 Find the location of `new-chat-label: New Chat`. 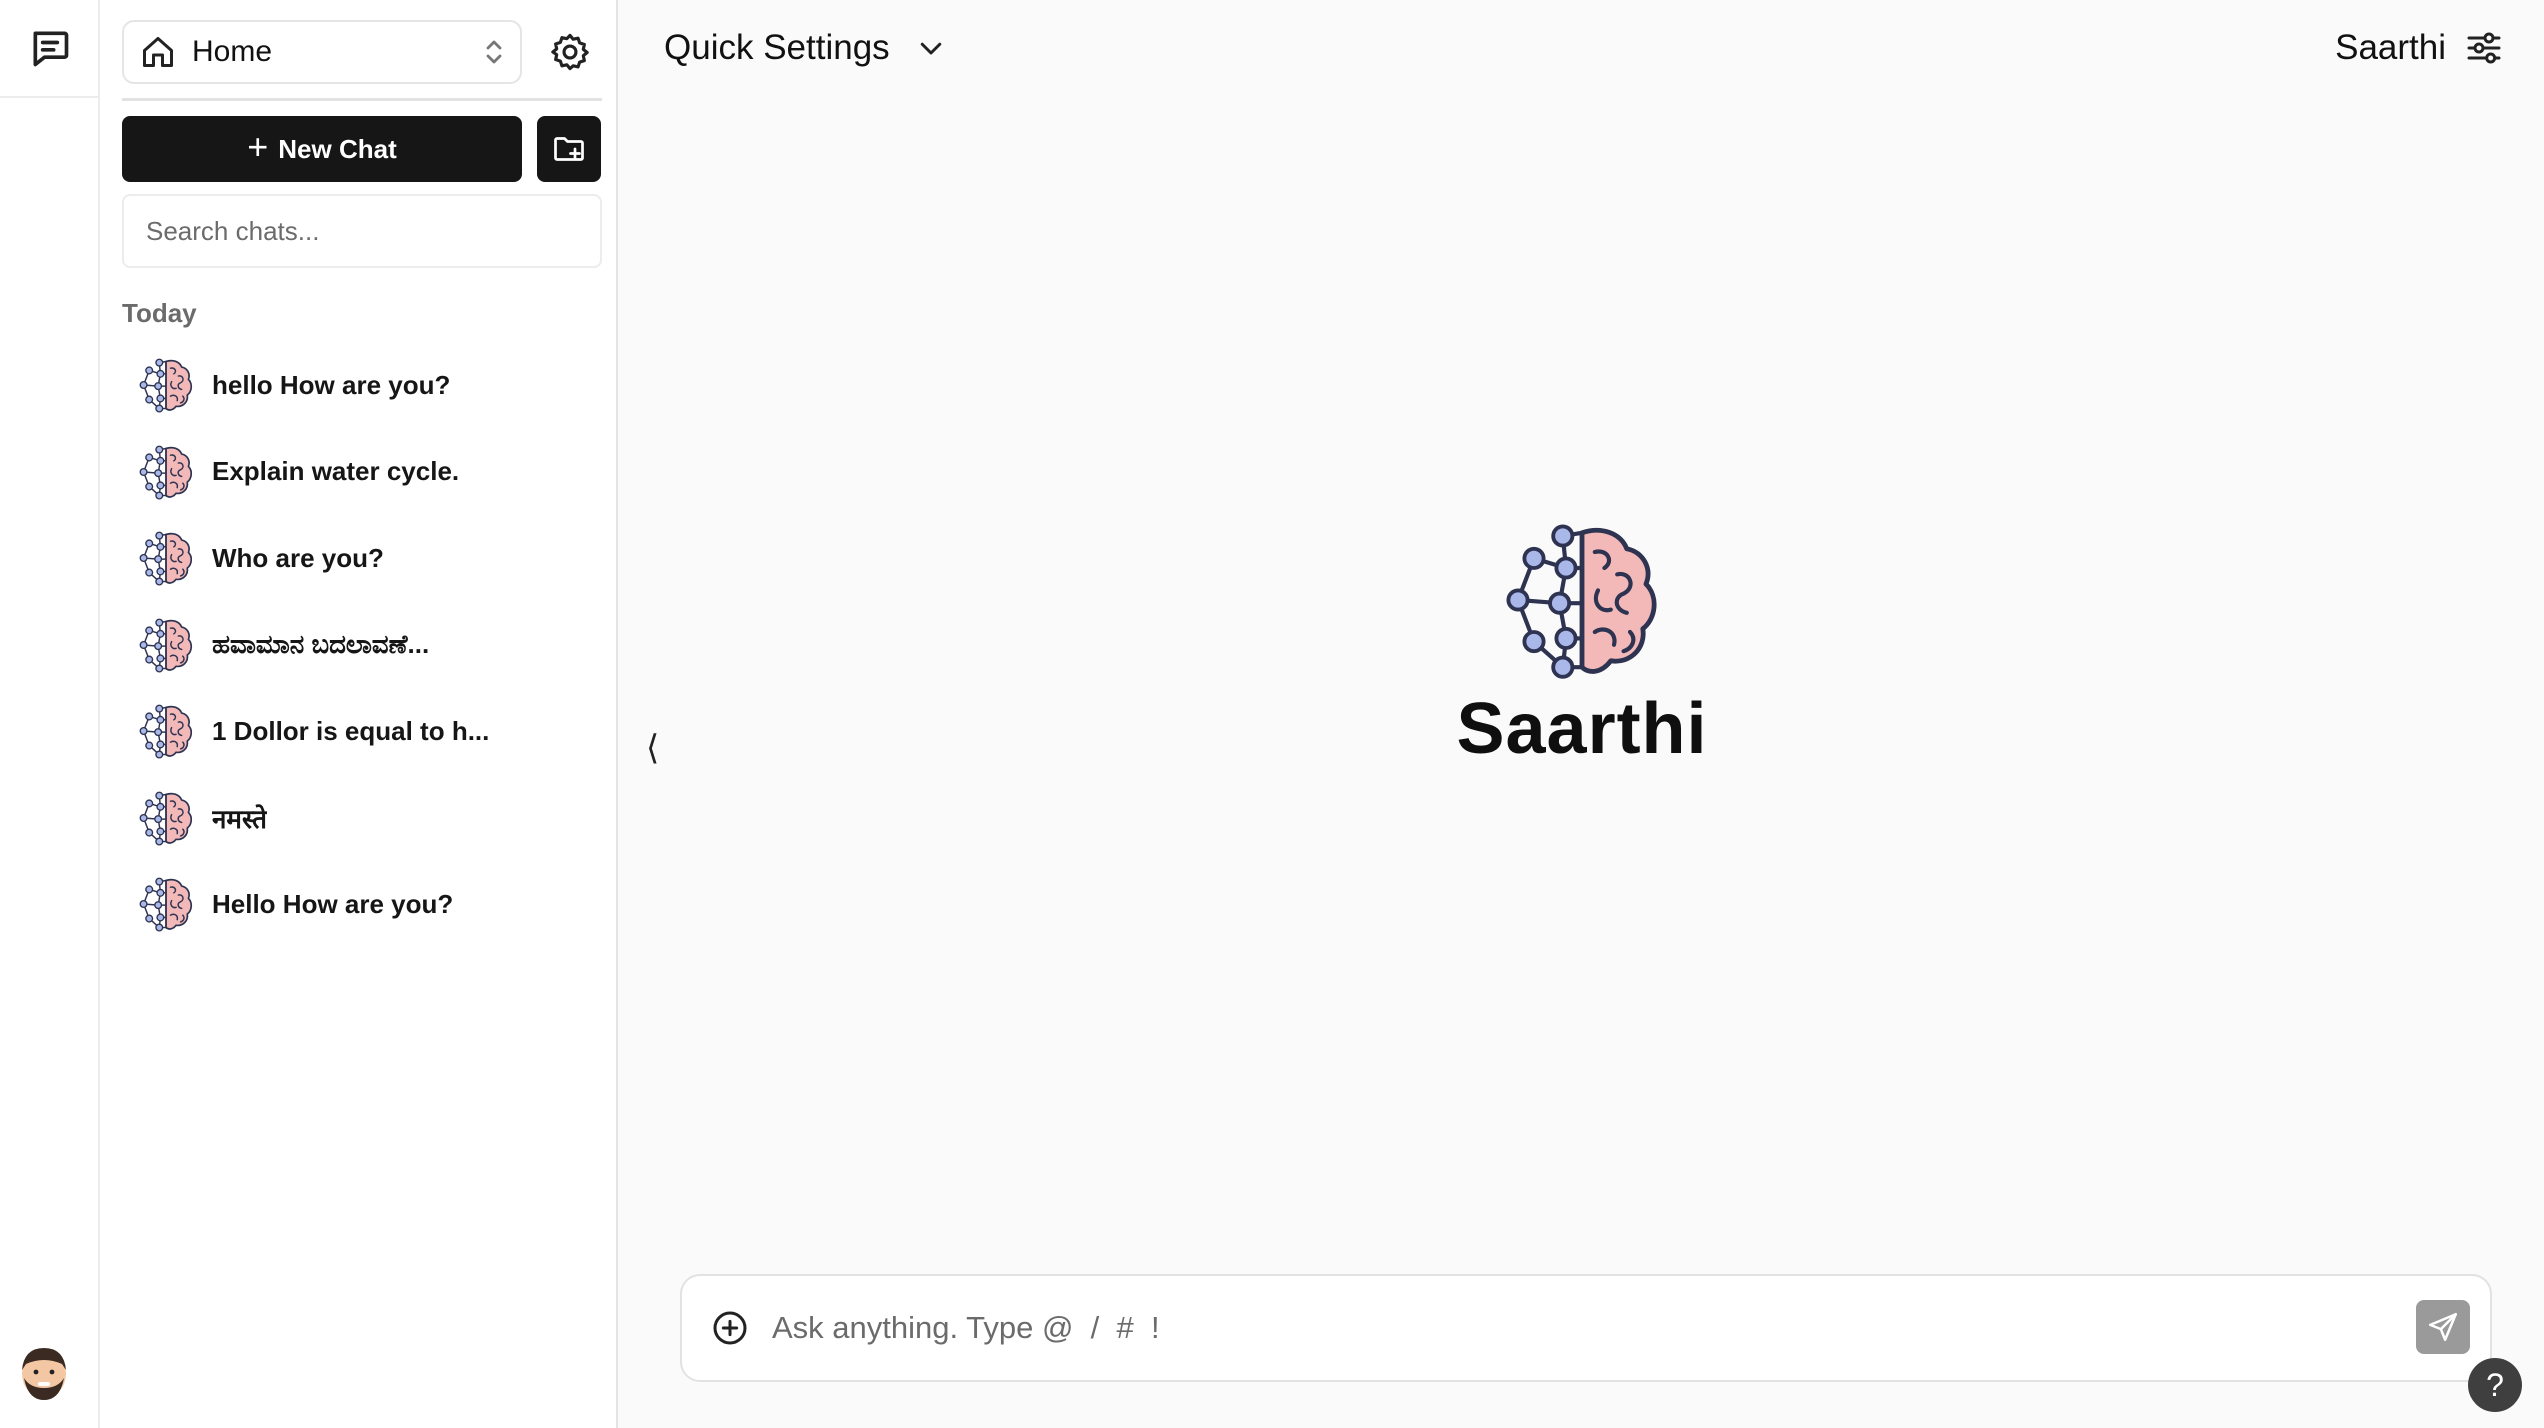

new-chat-label: New Chat is located at coordinates (337, 148).